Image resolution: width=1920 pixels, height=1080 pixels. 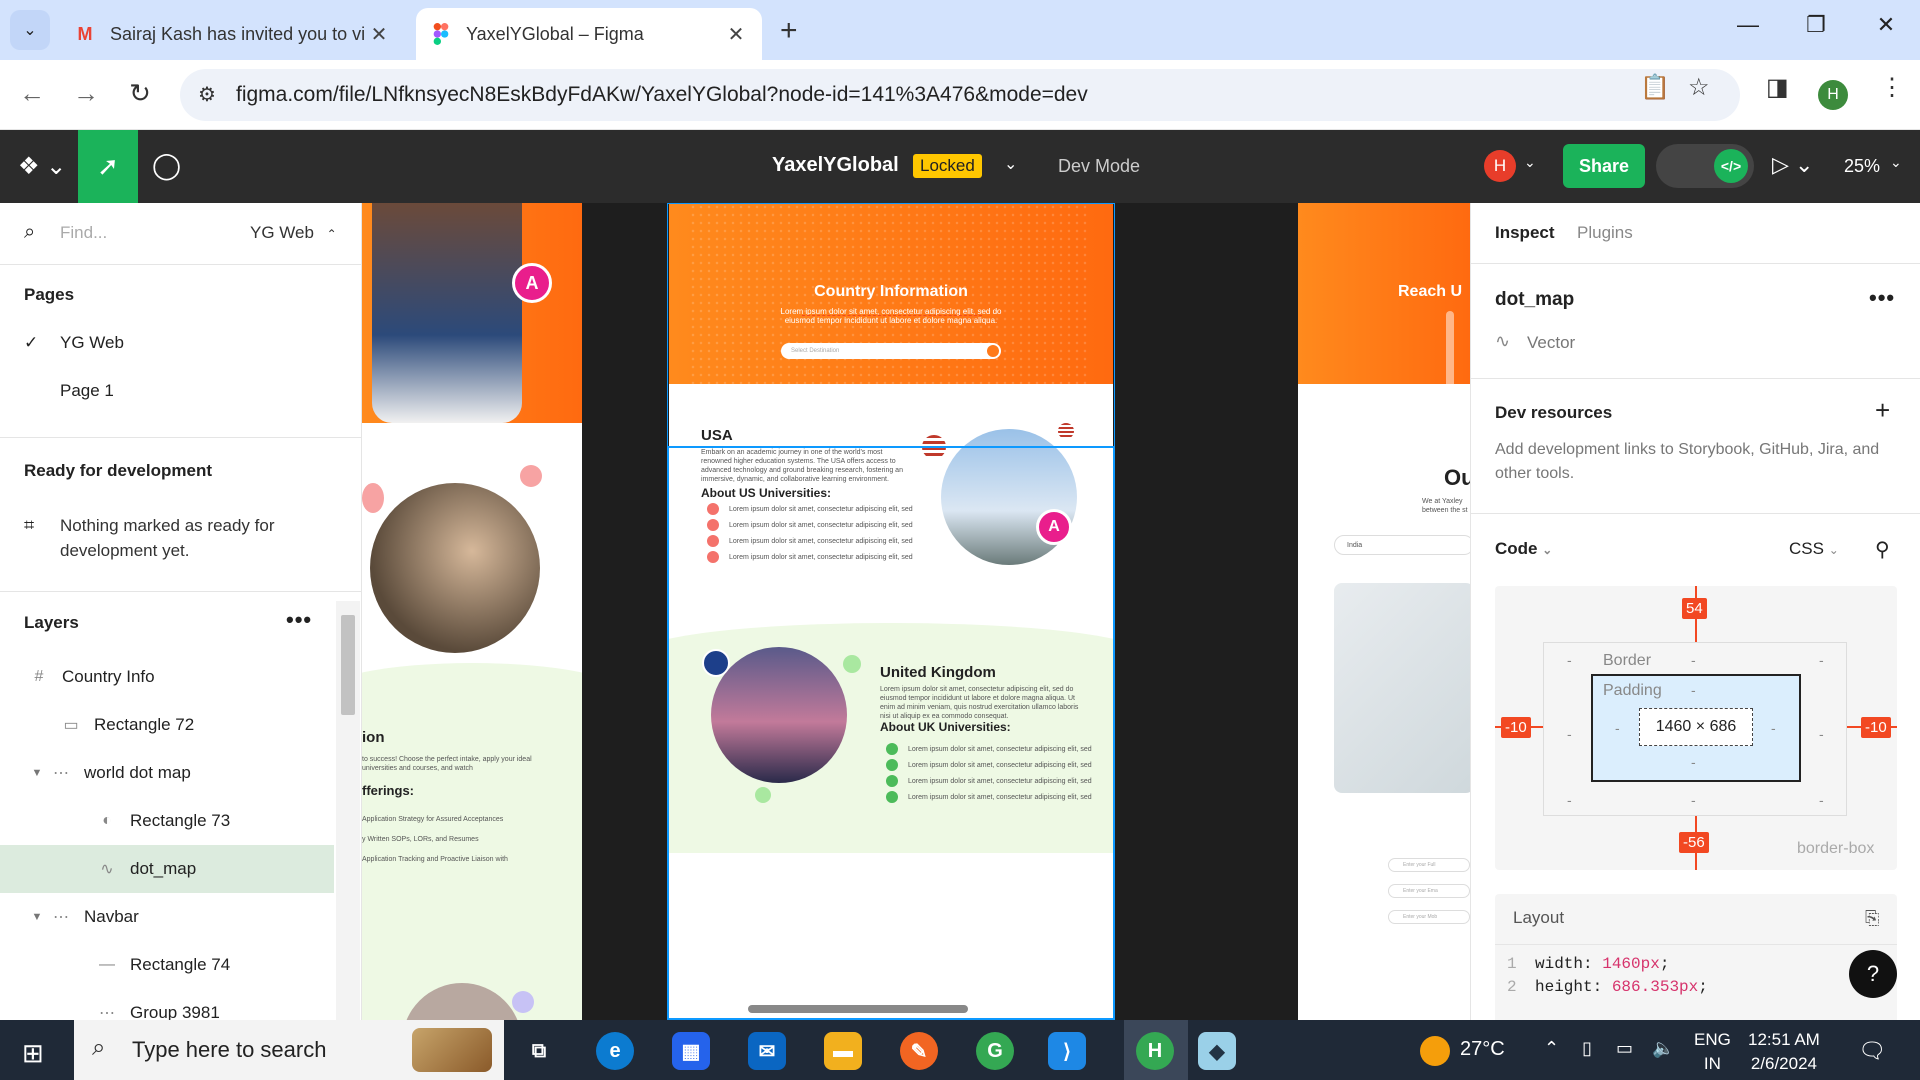 What do you see at coordinates (1067, 1051) in the screenshot?
I see `vscode-icon: ⟩` at bounding box center [1067, 1051].